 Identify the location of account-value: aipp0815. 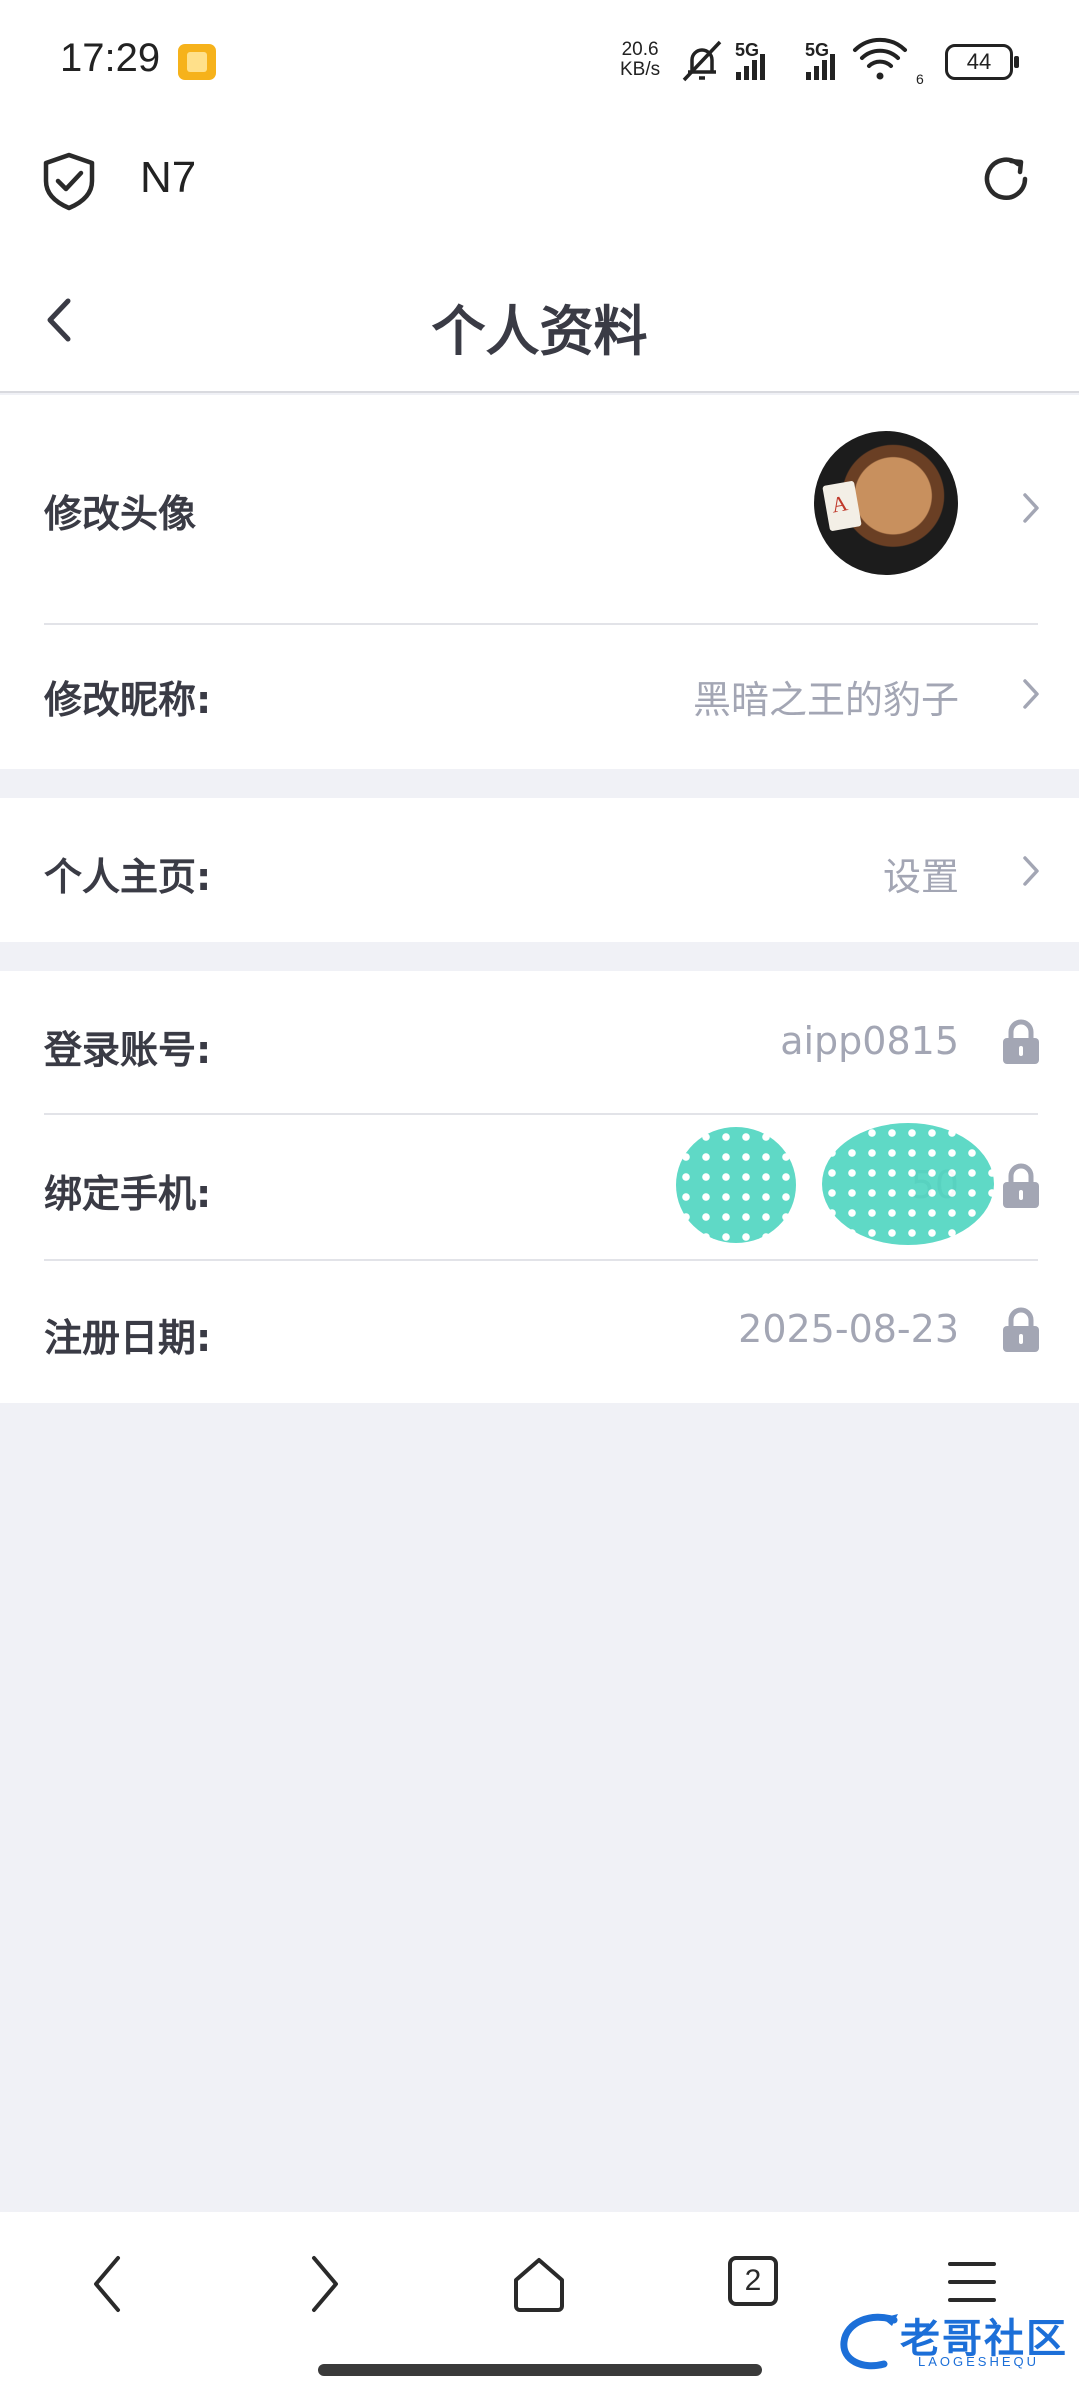
(869, 1041).